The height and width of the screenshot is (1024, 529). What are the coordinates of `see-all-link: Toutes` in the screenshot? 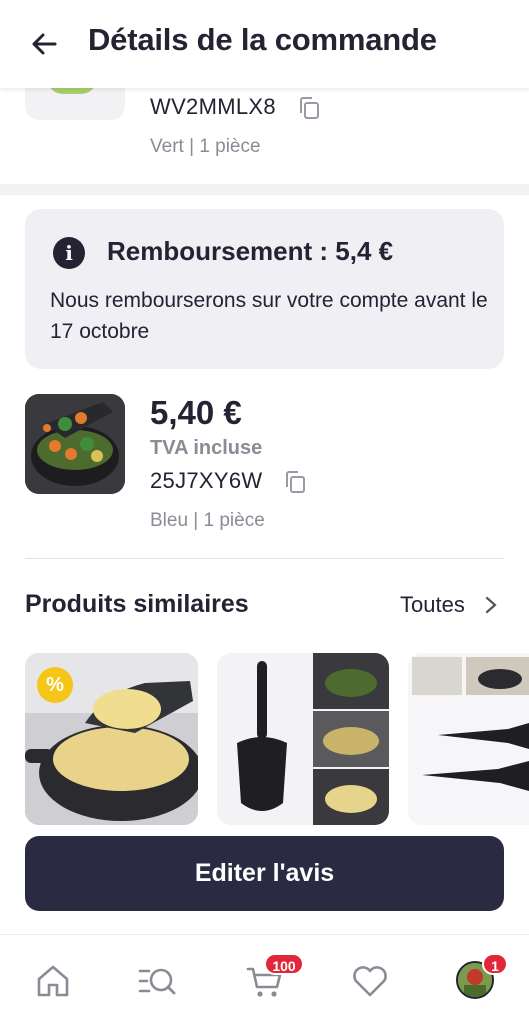 It's located at (432, 605).